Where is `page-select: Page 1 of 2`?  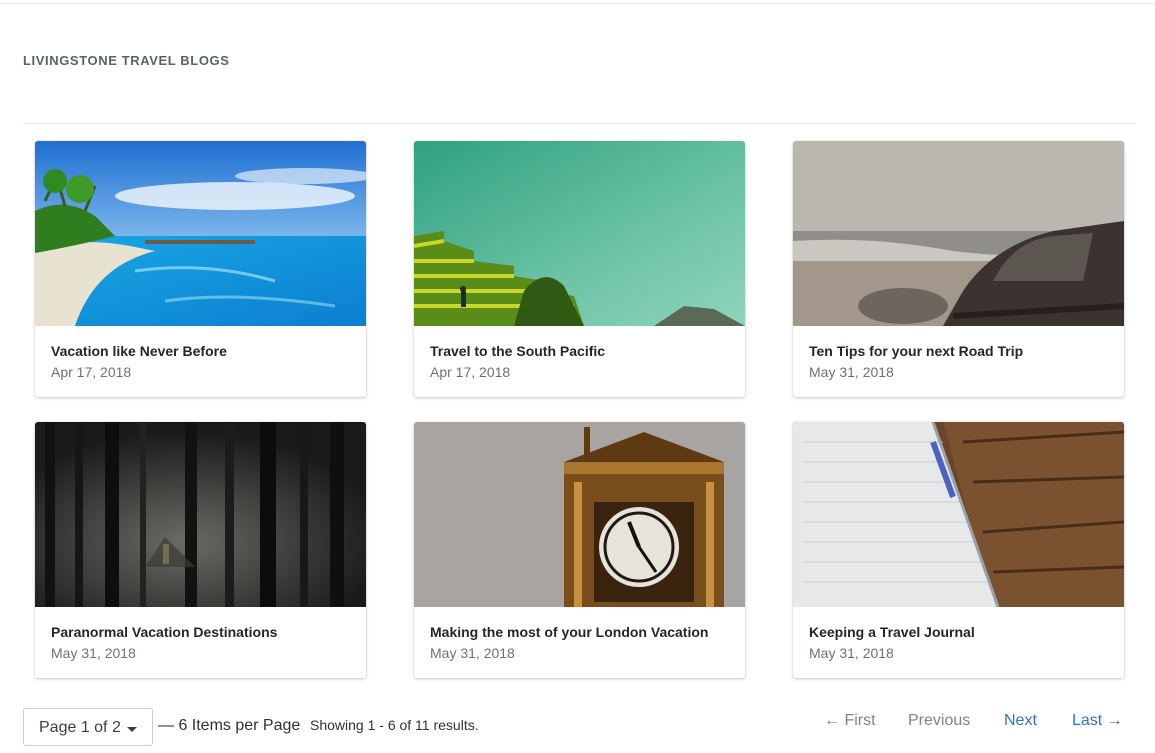 page-select: Page 1 of 2 is located at coordinates (88, 727).